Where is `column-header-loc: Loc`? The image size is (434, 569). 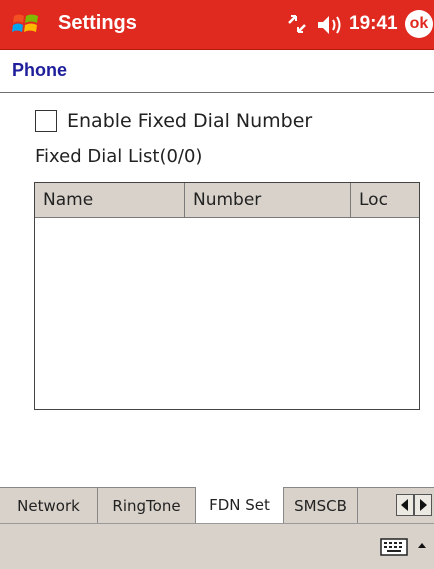 column-header-loc: Loc is located at coordinates (385, 200).